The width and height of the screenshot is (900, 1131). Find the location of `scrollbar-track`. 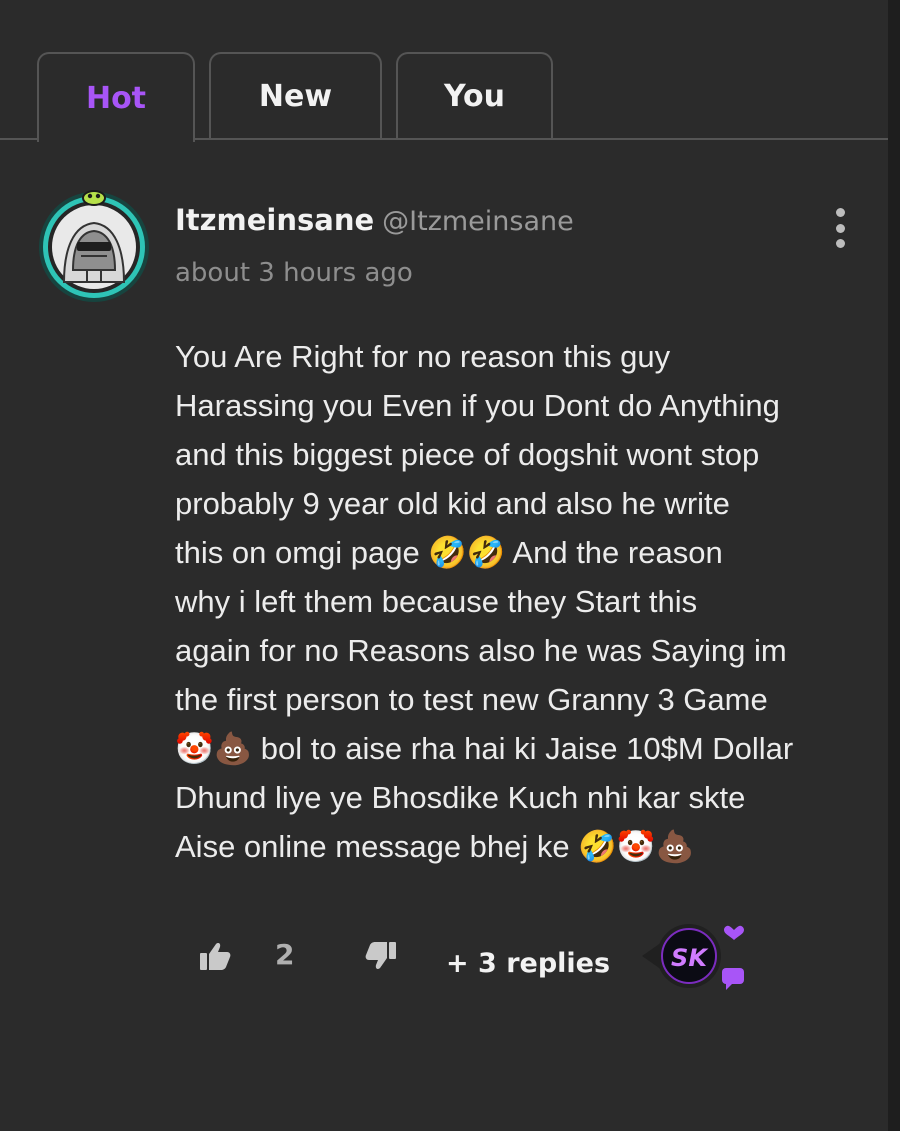

scrollbar-track is located at coordinates (894, 565).